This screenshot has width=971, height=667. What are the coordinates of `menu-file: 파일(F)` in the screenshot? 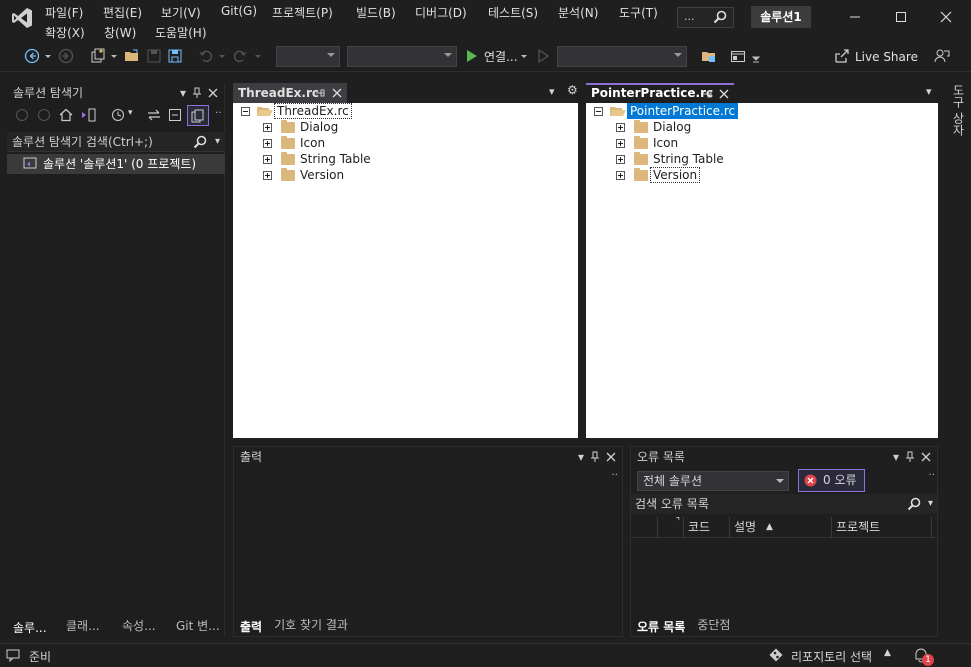 It's located at (64, 12).